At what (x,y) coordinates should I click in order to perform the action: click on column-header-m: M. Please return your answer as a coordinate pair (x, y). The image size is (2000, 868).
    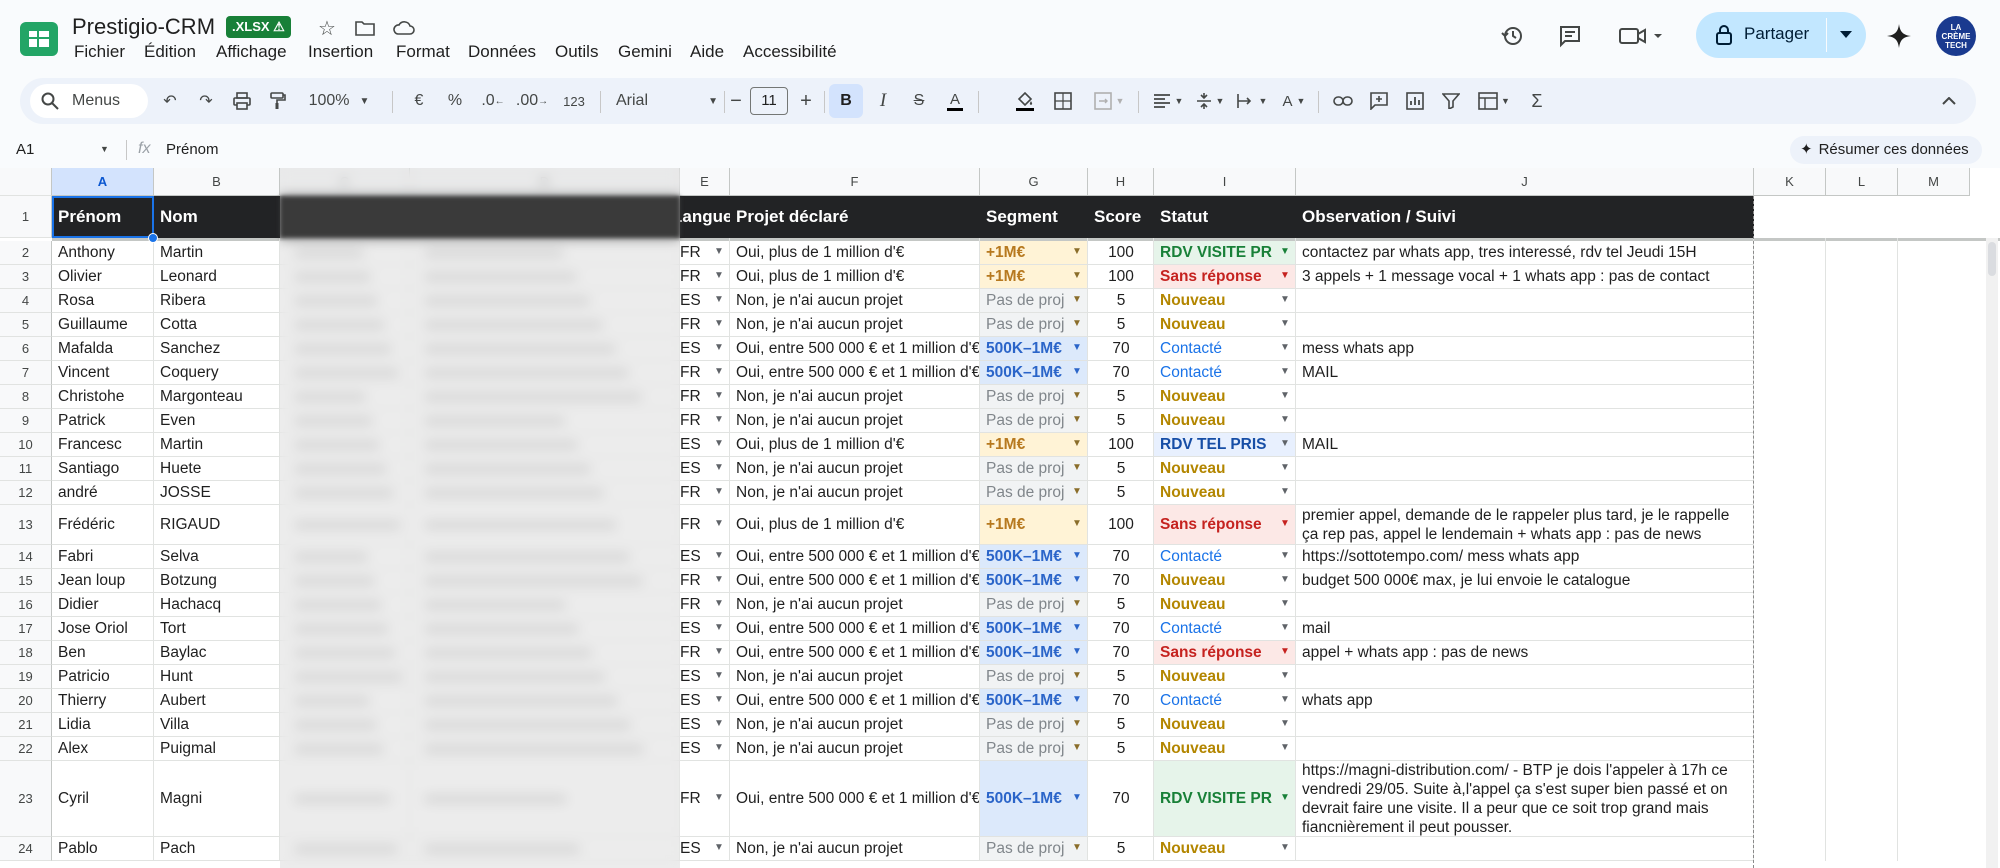
    Looking at the image, I should click on (1934, 182).